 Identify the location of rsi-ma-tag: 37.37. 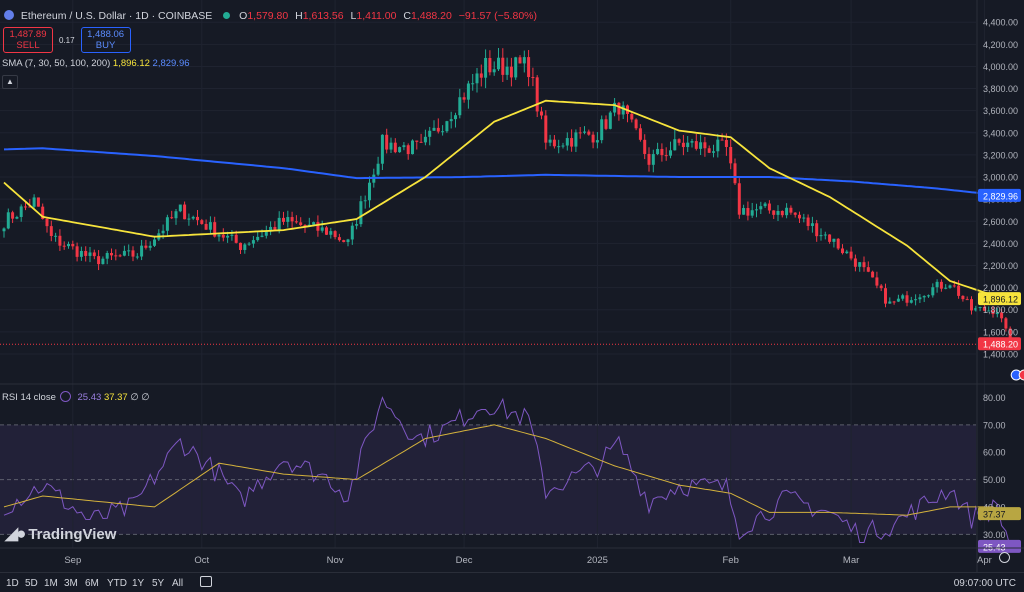
(994, 515).